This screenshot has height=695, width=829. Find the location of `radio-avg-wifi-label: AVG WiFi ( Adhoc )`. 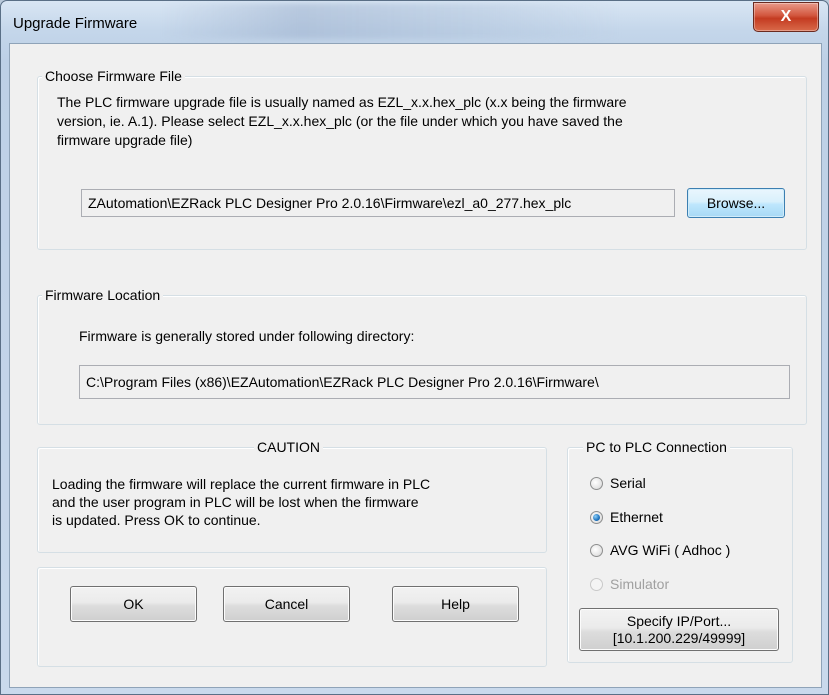

radio-avg-wifi-label: AVG WiFi ( Adhoc ) is located at coordinates (670, 550).